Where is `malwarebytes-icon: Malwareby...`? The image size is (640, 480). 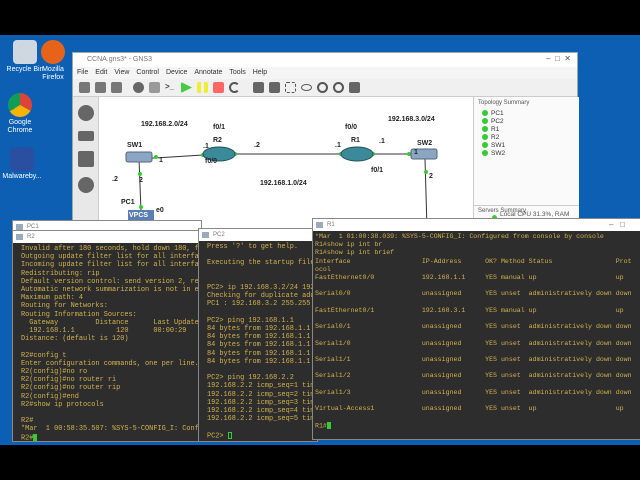 malwarebytes-icon: Malwareby... is located at coordinates (22, 164).